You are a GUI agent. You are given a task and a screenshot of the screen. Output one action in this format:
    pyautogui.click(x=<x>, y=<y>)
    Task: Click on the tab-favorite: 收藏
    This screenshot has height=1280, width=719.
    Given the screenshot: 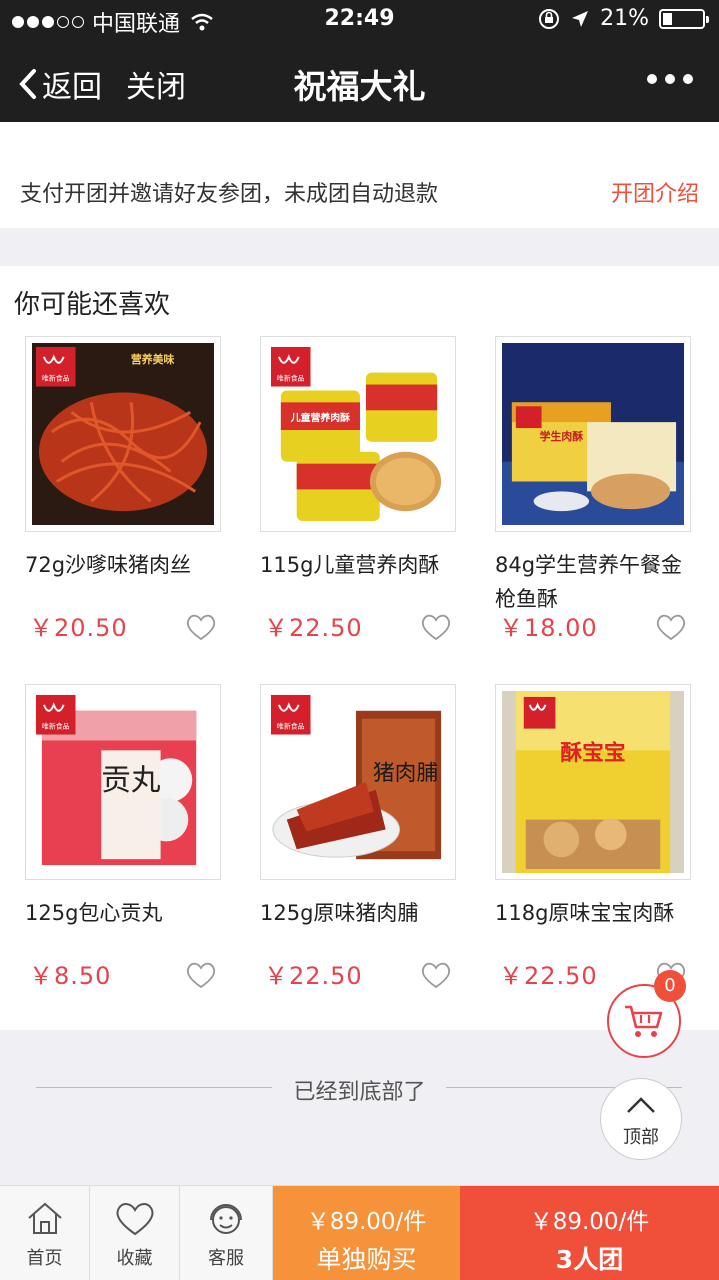 What is the action you would take?
    pyautogui.click(x=135, y=1233)
    